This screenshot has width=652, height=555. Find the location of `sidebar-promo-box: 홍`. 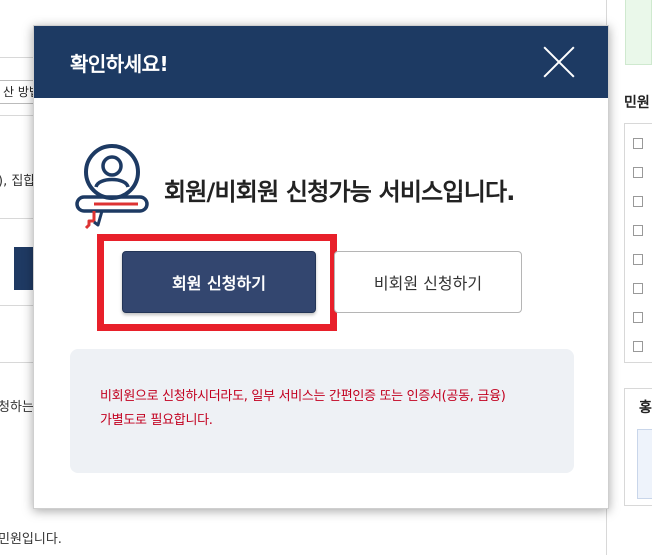

sidebar-promo-box: 홍 is located at coordinates (638, 447).